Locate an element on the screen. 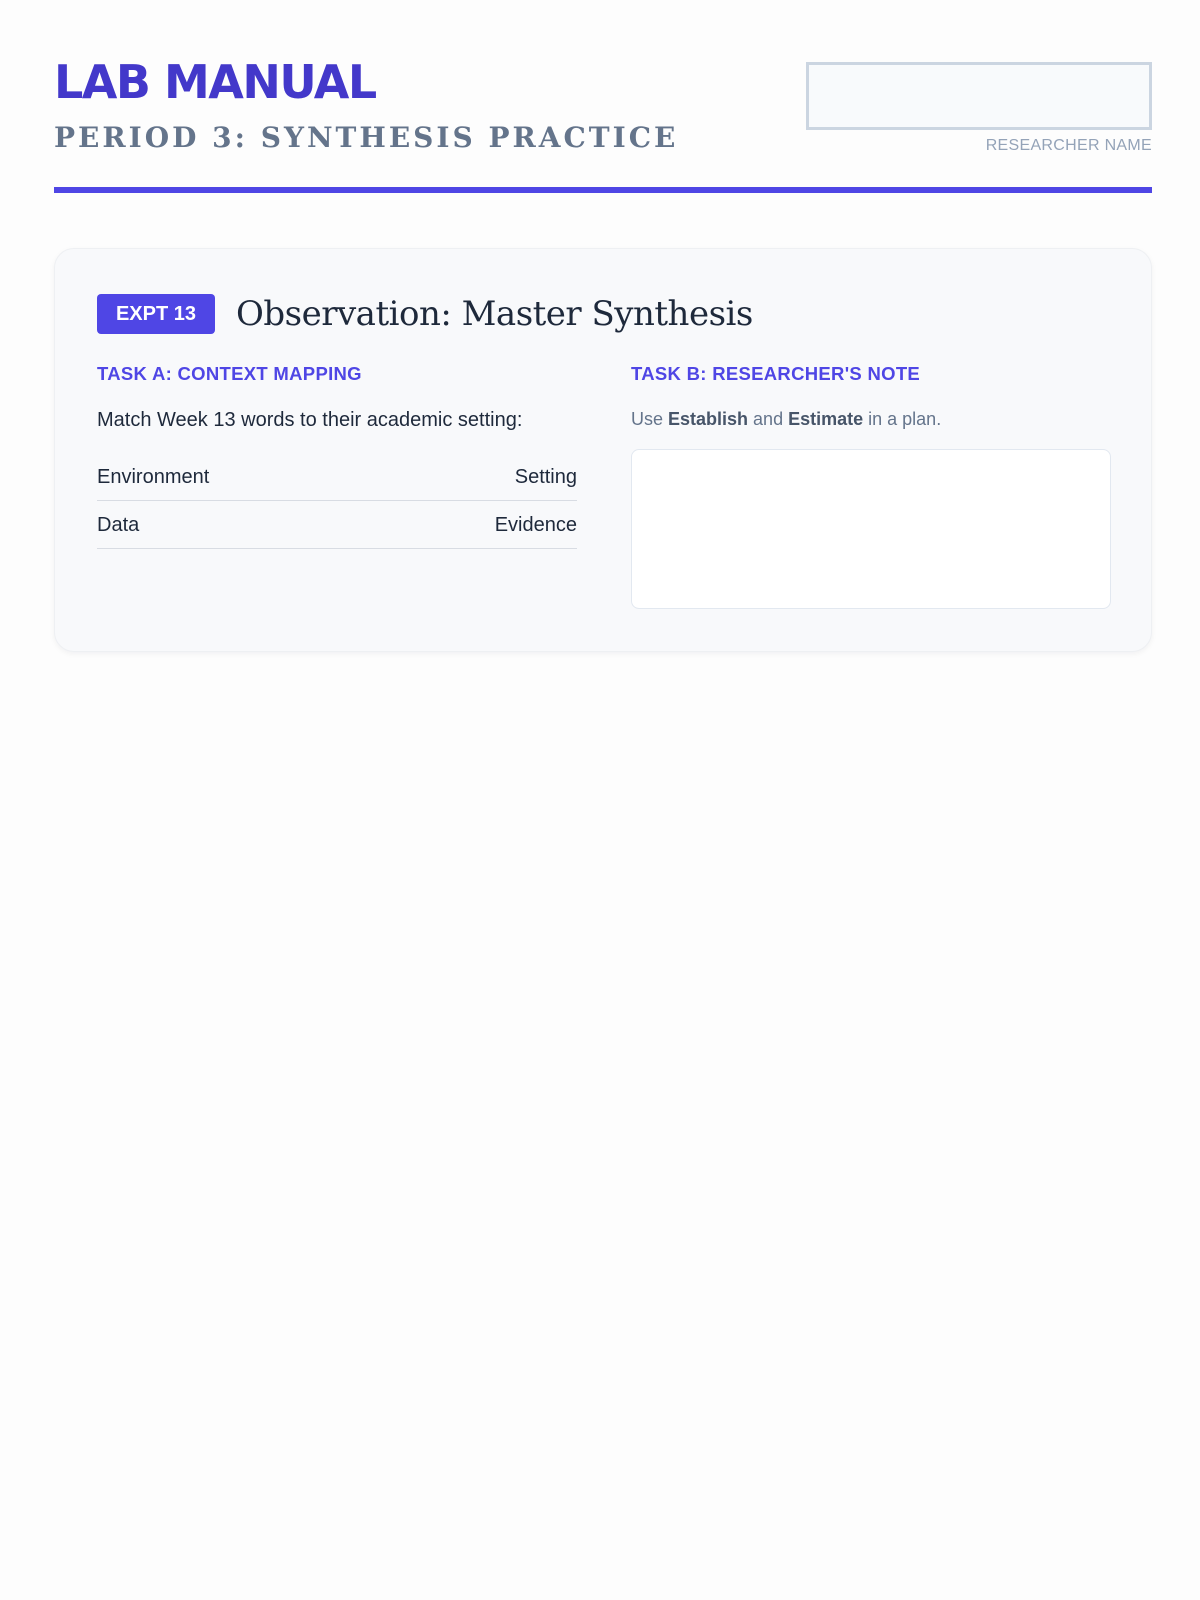  task-b-instruction: Use Establish and Estimate in a plan. is located at coordinates (871, 419).